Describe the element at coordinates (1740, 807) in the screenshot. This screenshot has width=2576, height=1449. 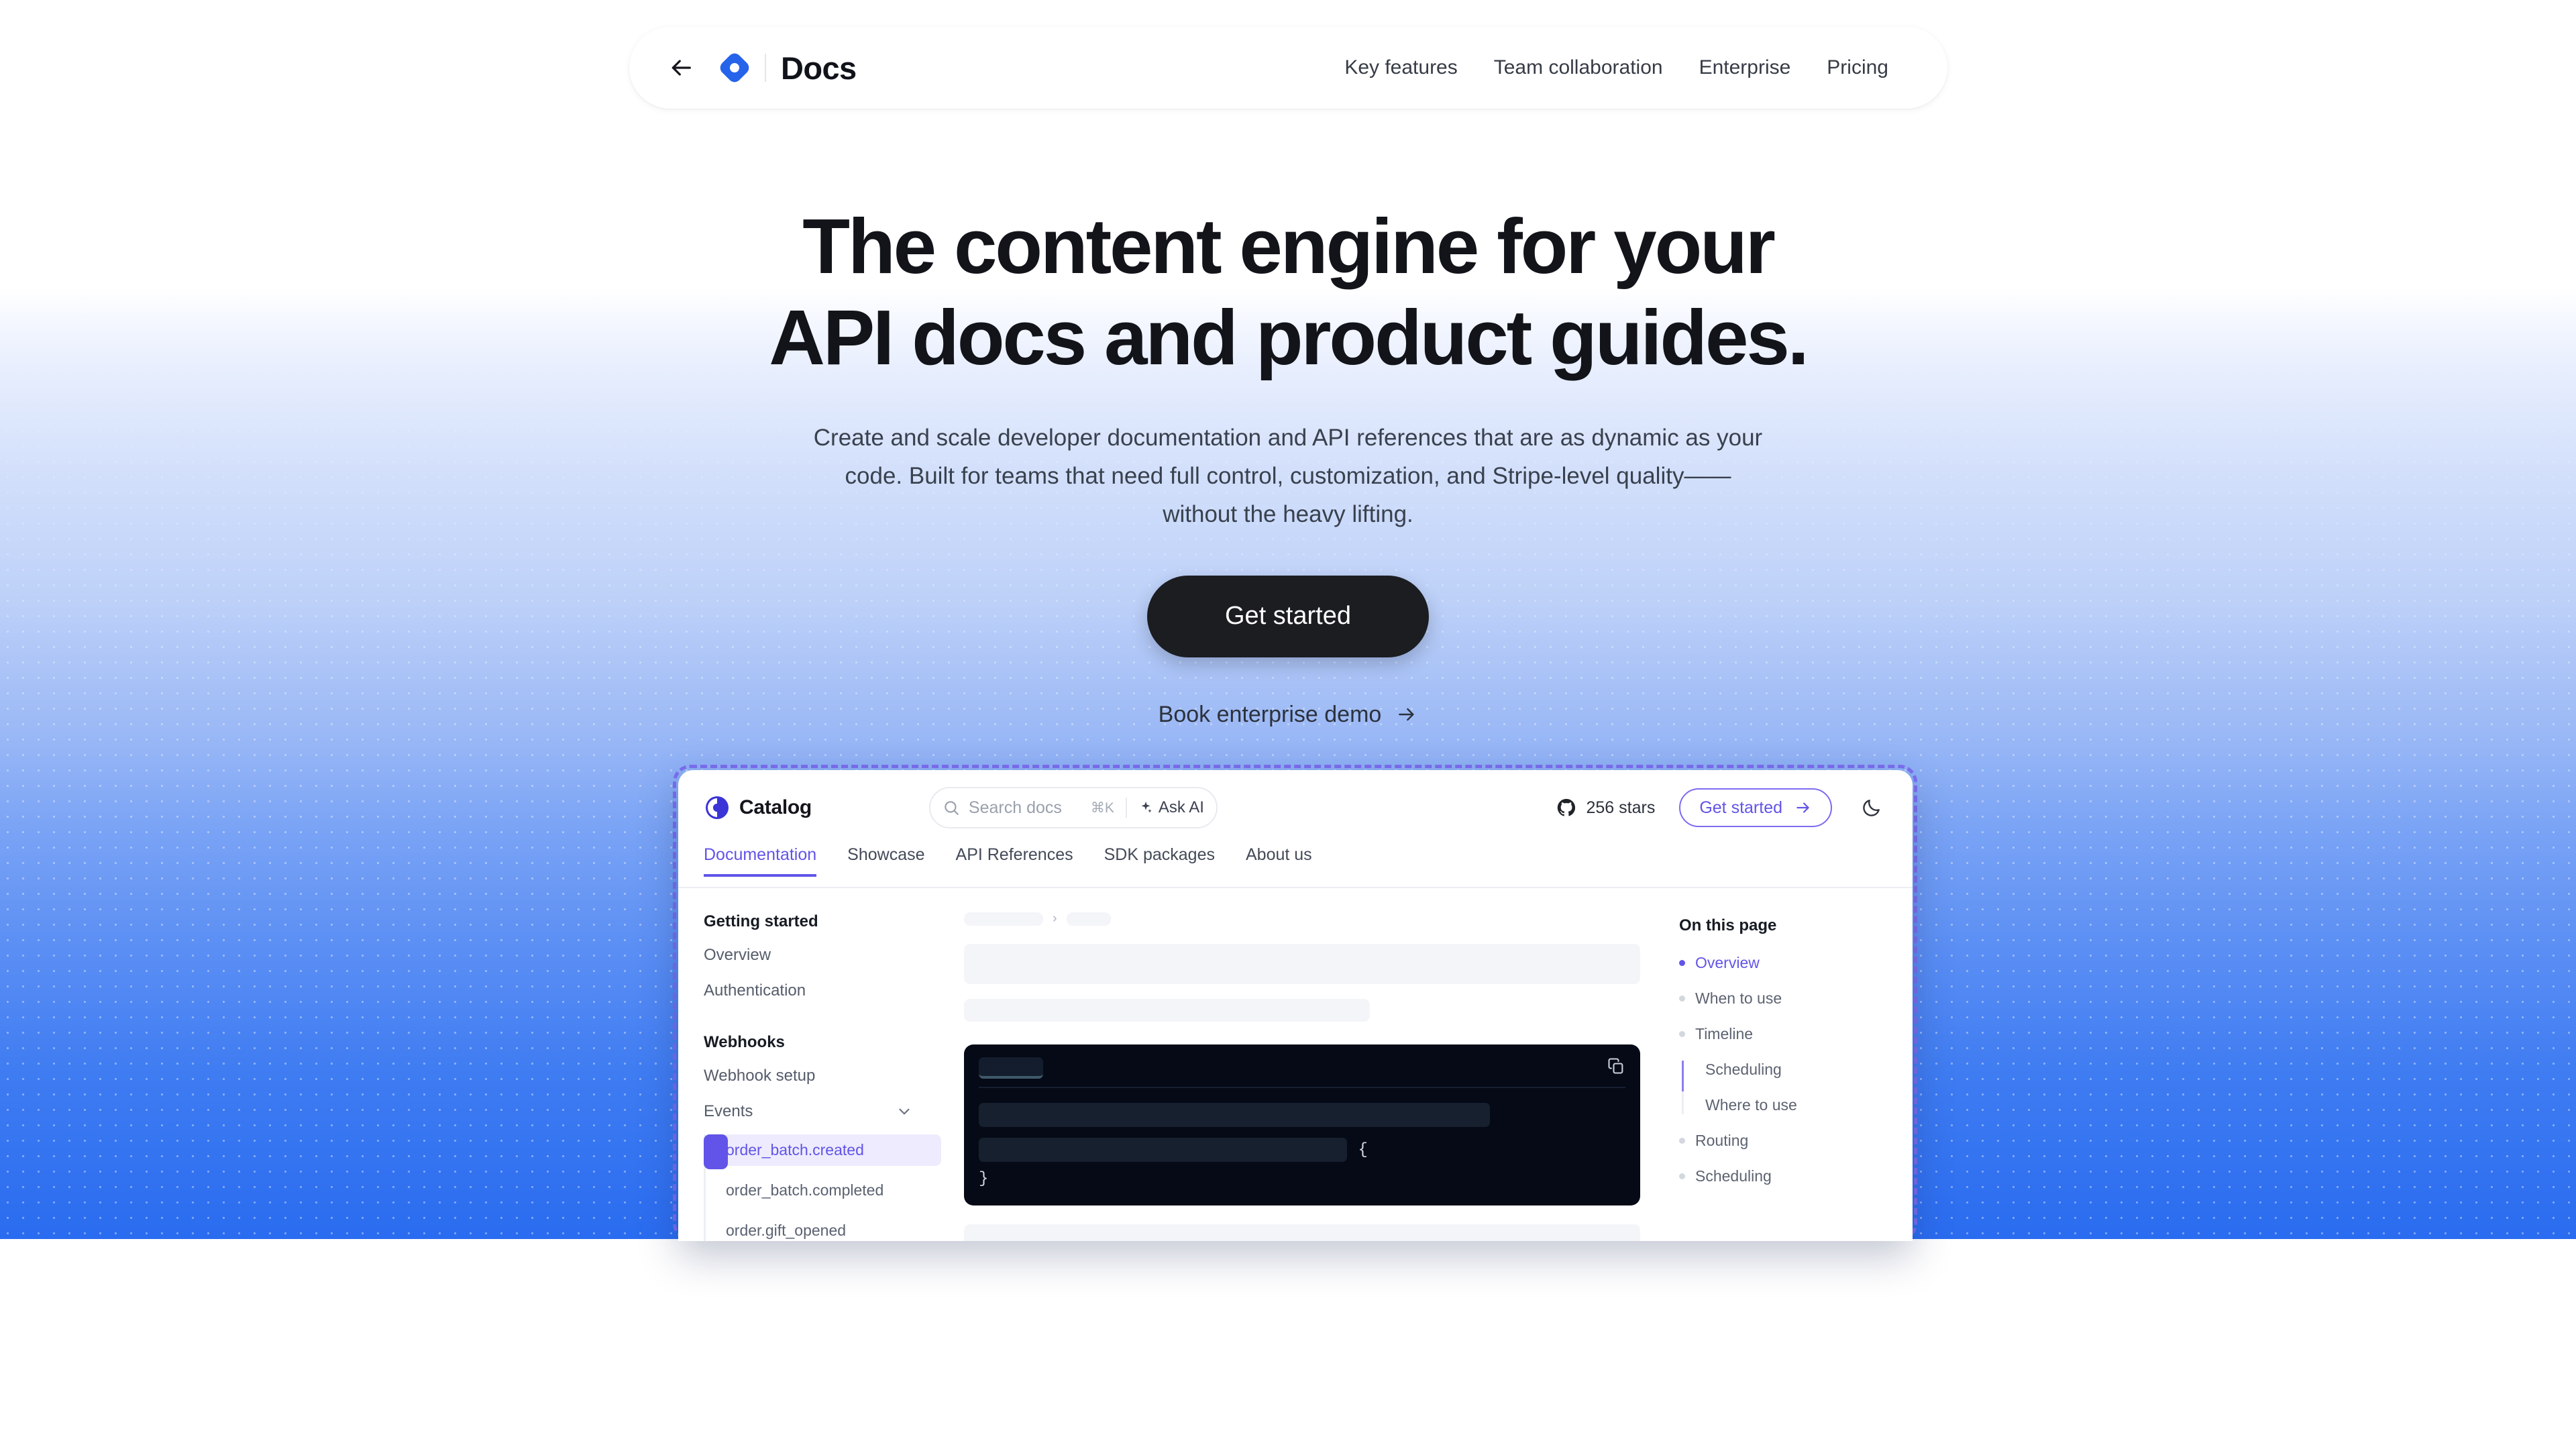
I see `app-get-started-label: Get started` at that location.